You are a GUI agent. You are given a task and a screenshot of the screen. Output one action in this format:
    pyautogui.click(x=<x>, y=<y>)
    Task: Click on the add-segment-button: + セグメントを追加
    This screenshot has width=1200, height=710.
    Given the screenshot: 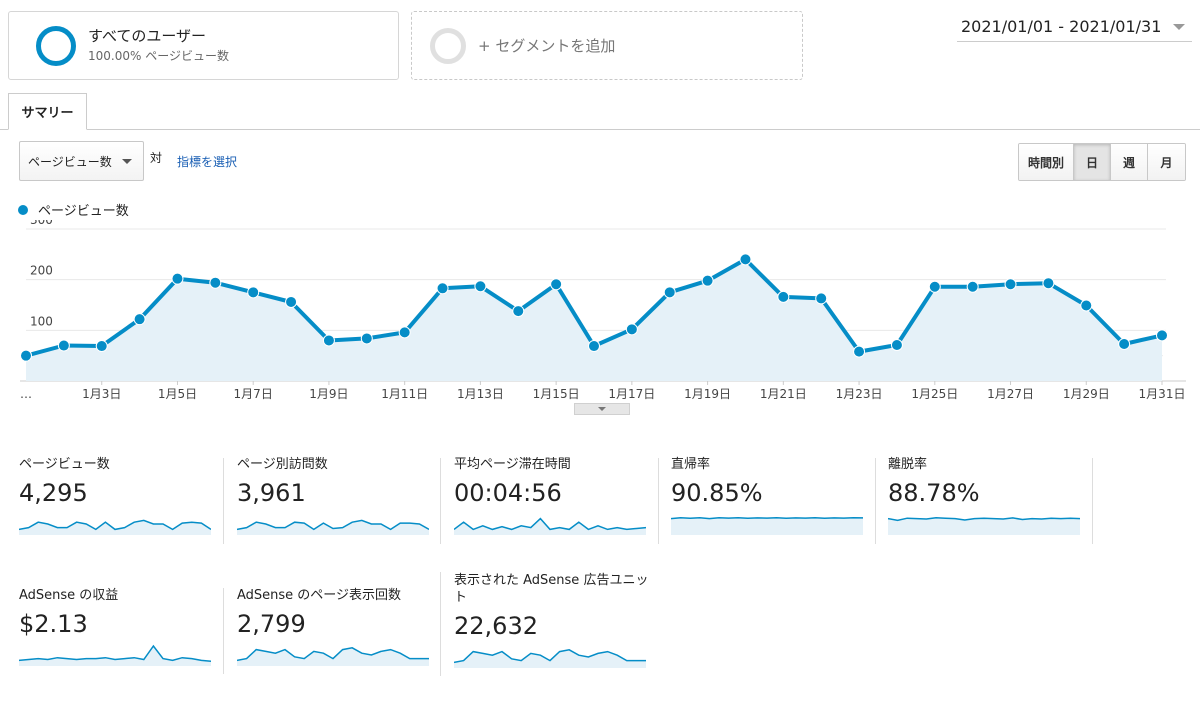 What is the action you would take?
    pyautogui.click(x=607, y=45)
    